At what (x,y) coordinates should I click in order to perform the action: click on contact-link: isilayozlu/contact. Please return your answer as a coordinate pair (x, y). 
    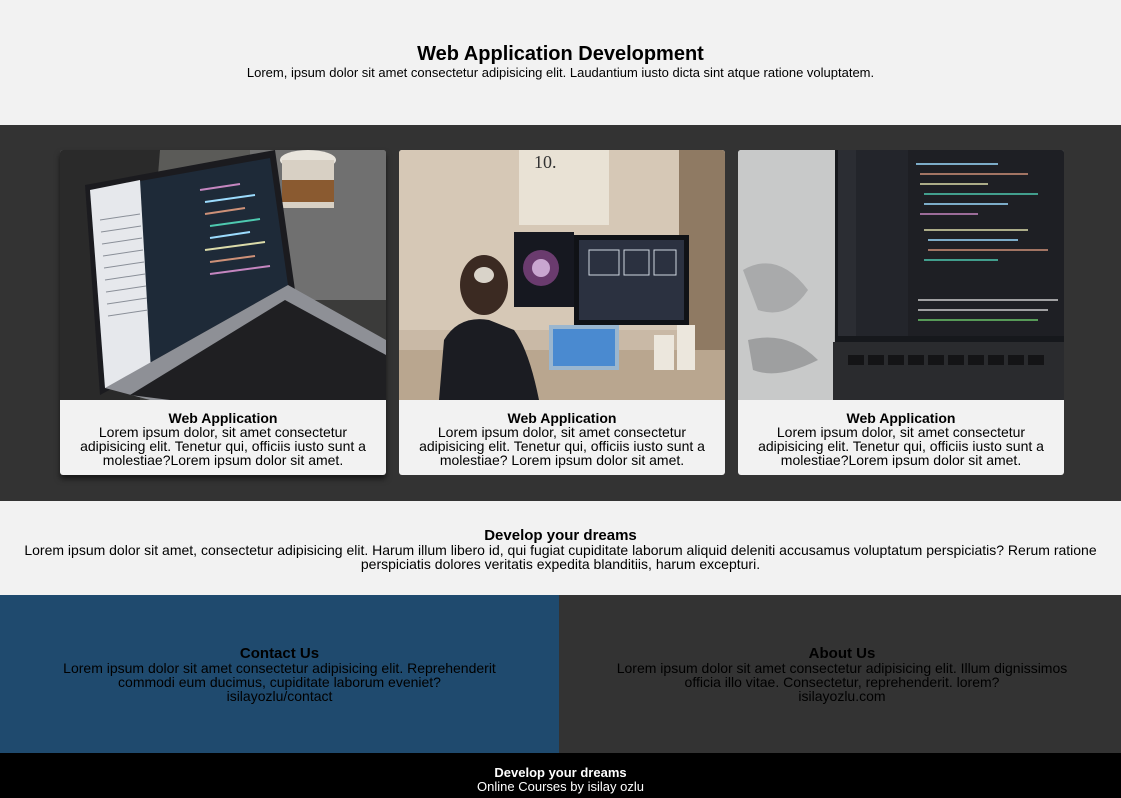
    Looking at the image, I should click on (279, 696).